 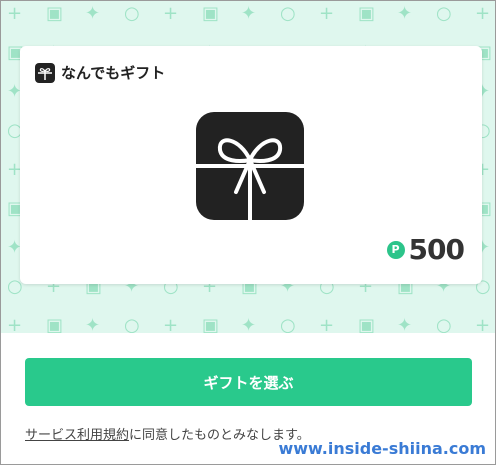 I want to click on watermark: www.inside-shiina.com, so click(x=382, y=448).